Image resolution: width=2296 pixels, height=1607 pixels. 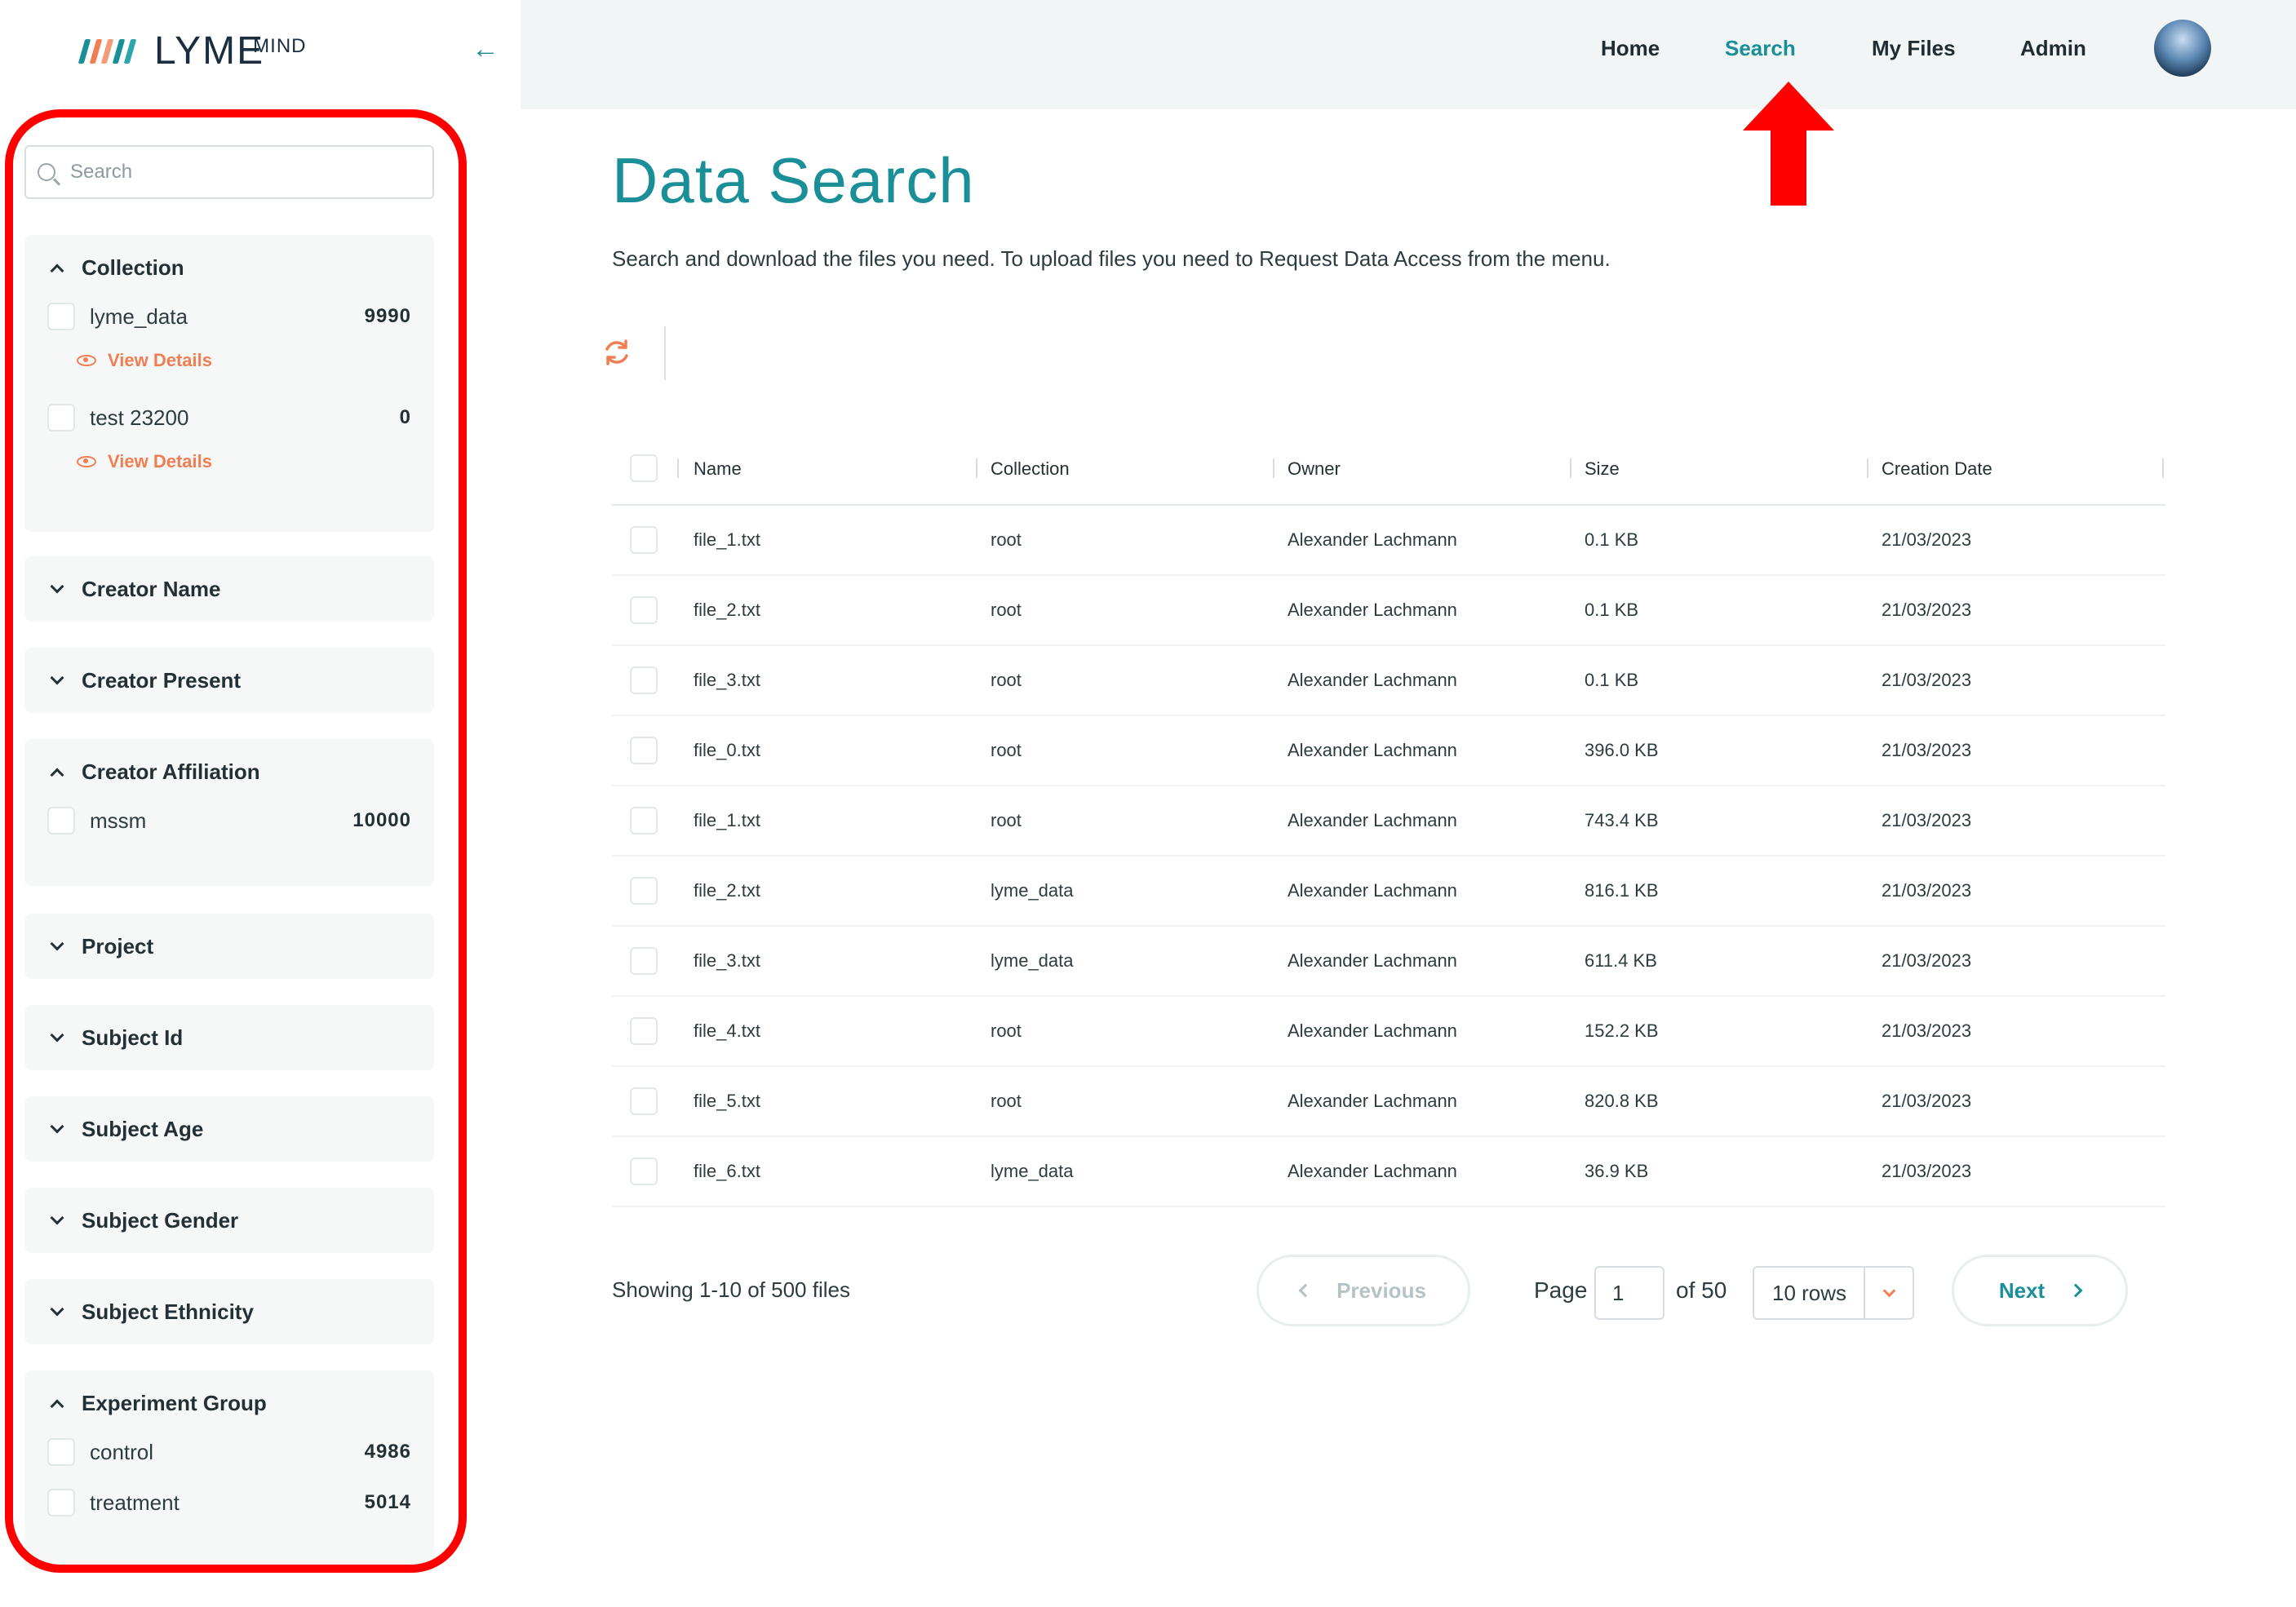 What do you see at coordinates (229, 1129) in the screenshot?
I see `facet-header: Subject Age` at bounding box center [229, 1129].